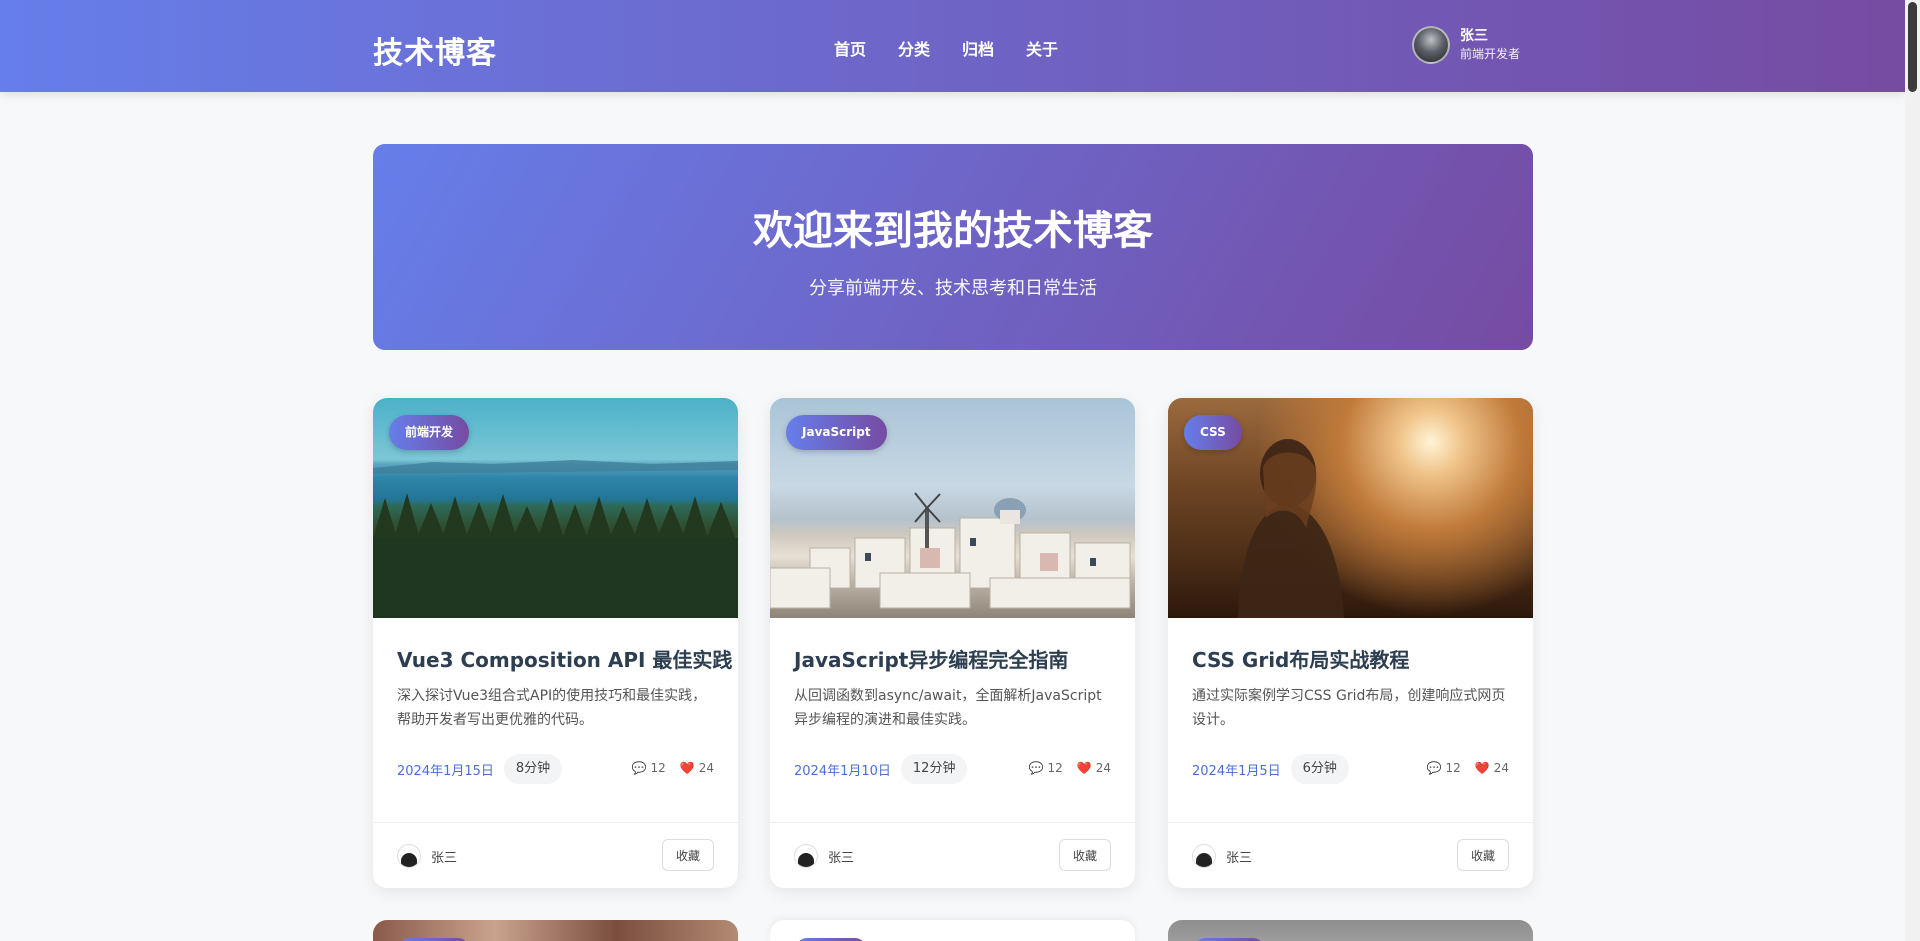 The width and height of the screenshot is (1920, 941). I want to click on hero-banner: 欢迎来到我的技术博客 分享前端开发、技术思考和日常生活, so click(953, 247).